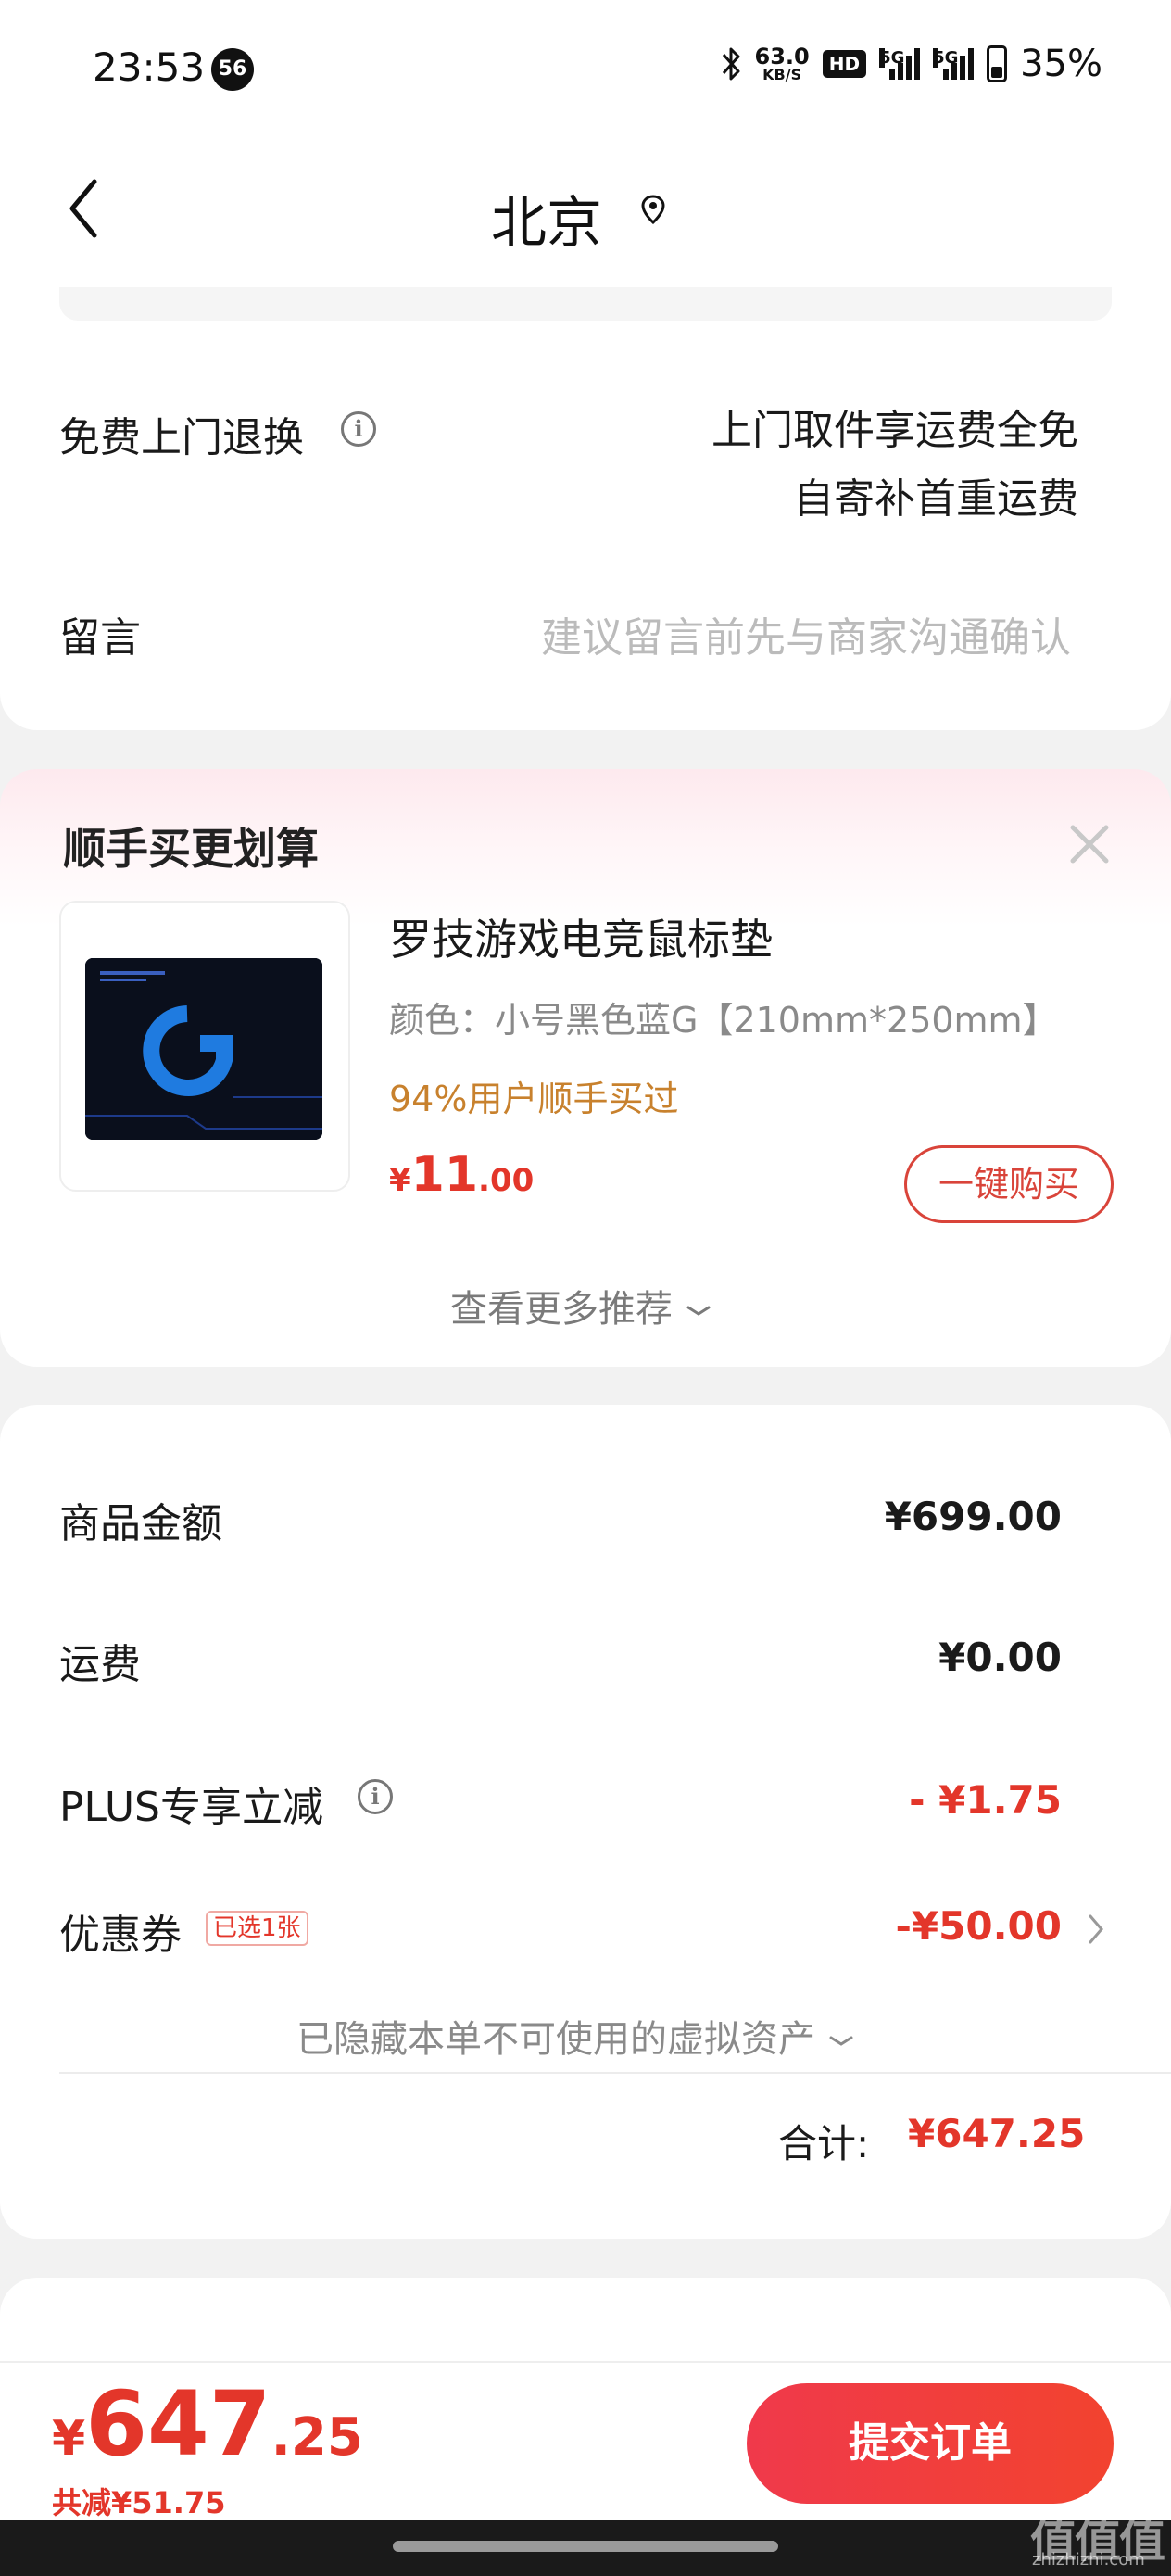  What do you see at coordinates (139, 2502) in the screenshot?
I see `total-saved: 共减¥51.75` at bounding box center [139, 2502].